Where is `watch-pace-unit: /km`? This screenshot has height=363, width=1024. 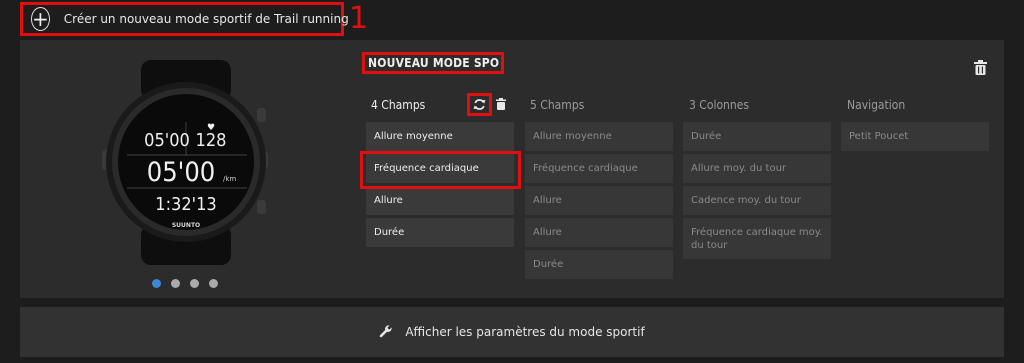
watch-pace-unit: /km is located at coordinates (229, 179).